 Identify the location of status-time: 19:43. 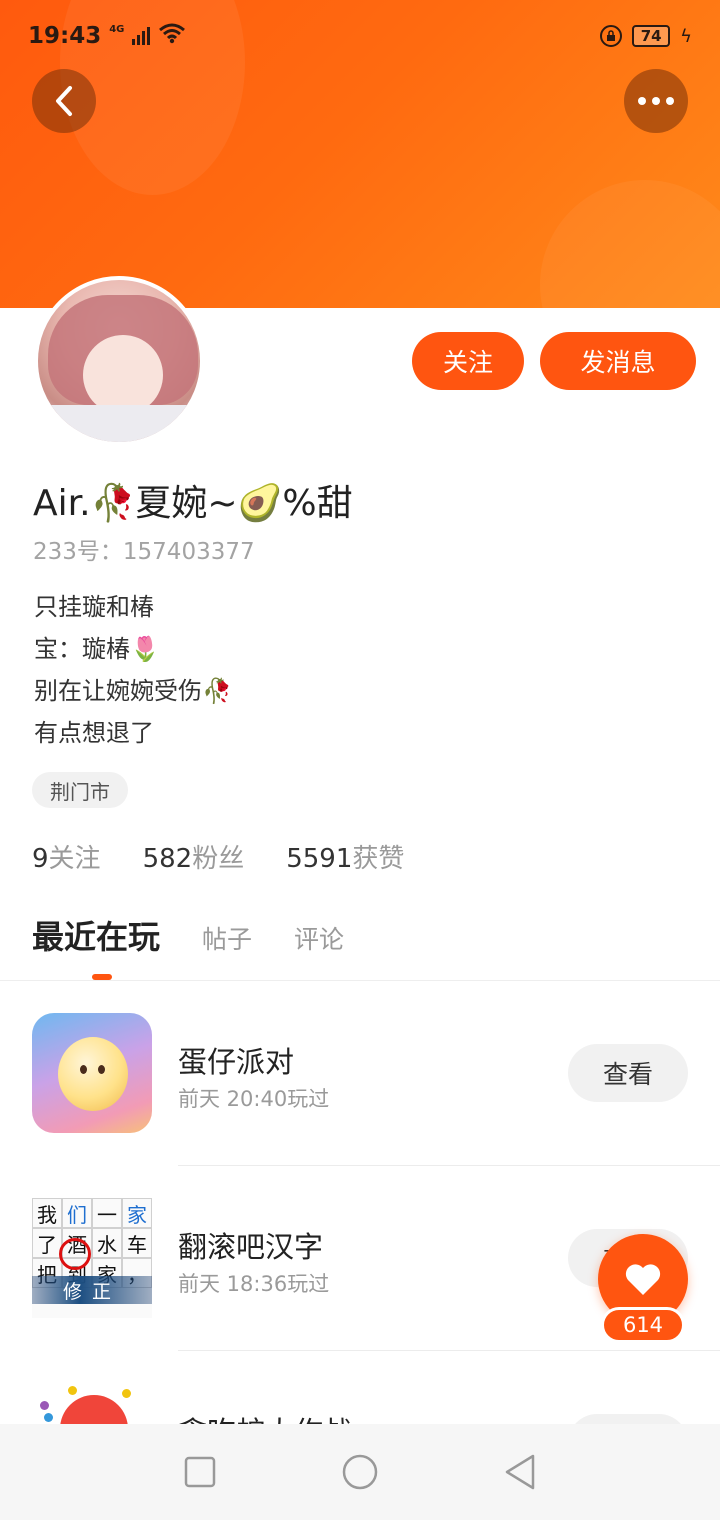
(65, 36).